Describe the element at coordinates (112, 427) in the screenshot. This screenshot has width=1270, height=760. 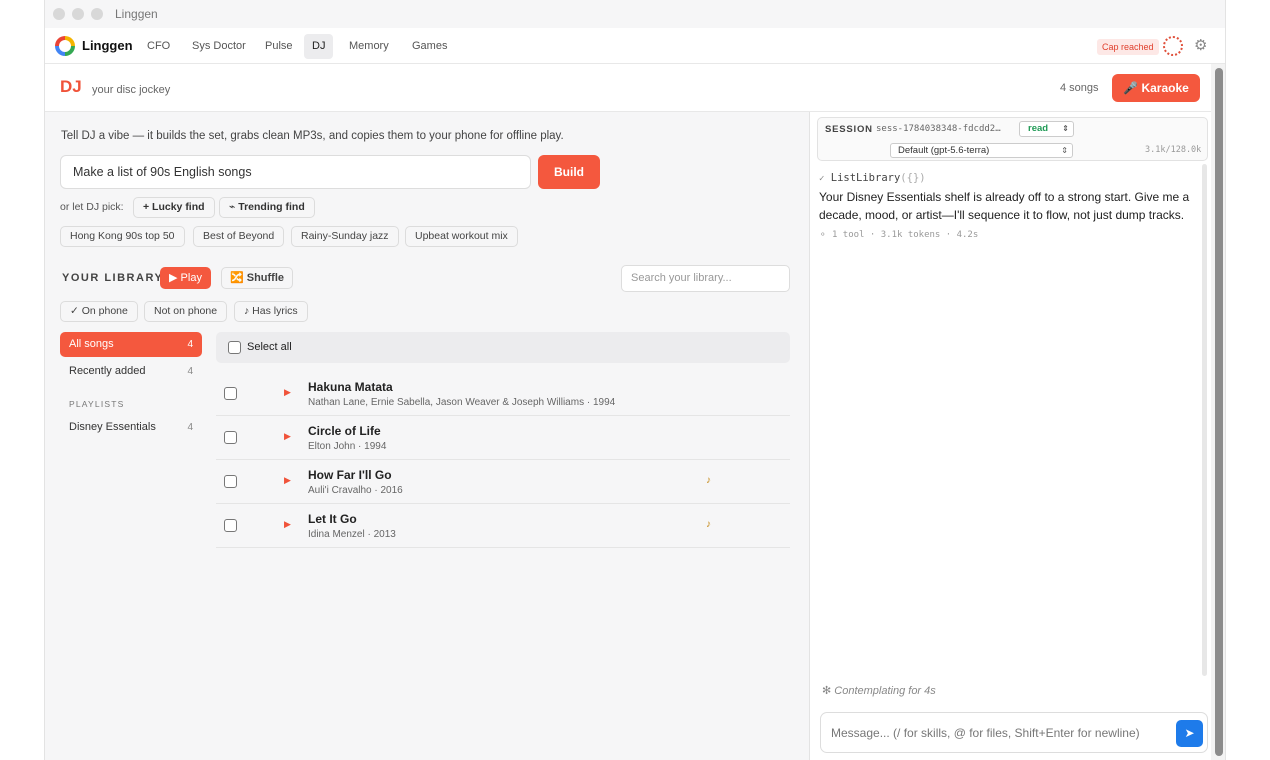
I see `sidebar-item-label: Disney Essentials` at that location.